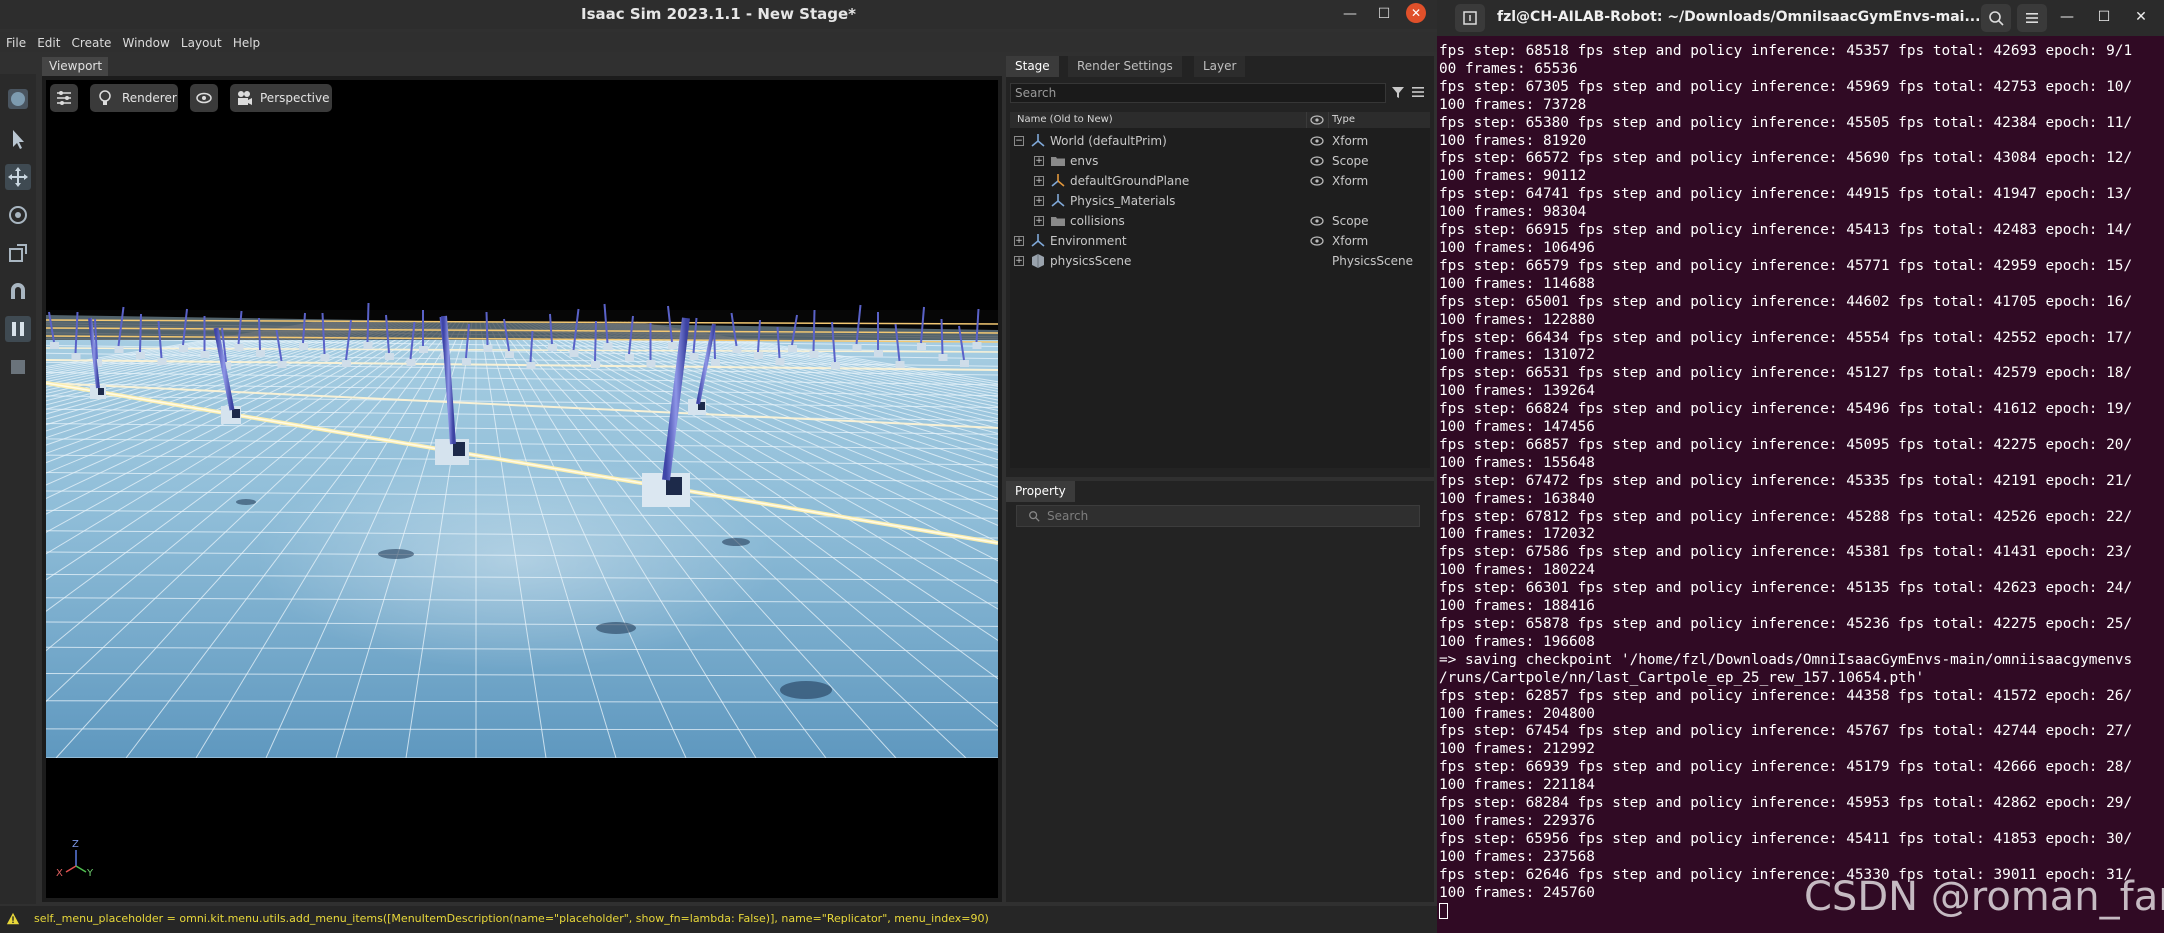 The height and width of the screenshot is (933, 2164). Describe the element at coordinates (105, 97) in the screenshot. I see `bulb-icon` at that location.